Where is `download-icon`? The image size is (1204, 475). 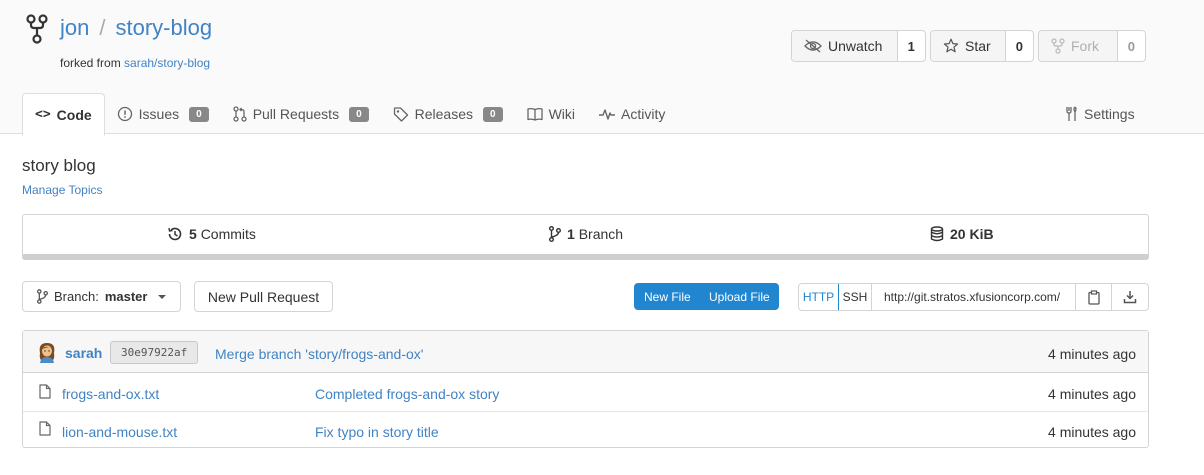 download-icon is located at coordinates (1130, 297).